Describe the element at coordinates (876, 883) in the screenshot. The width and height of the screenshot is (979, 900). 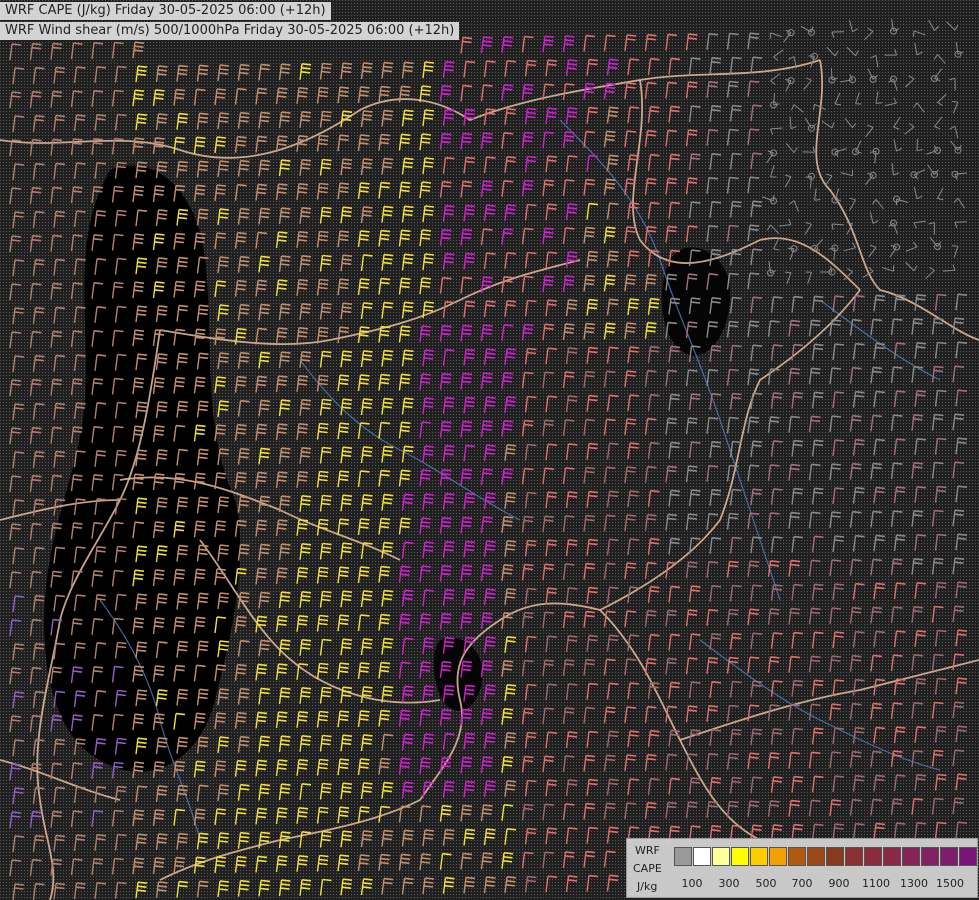
I see `legend-tick-label: 1100` at that location.